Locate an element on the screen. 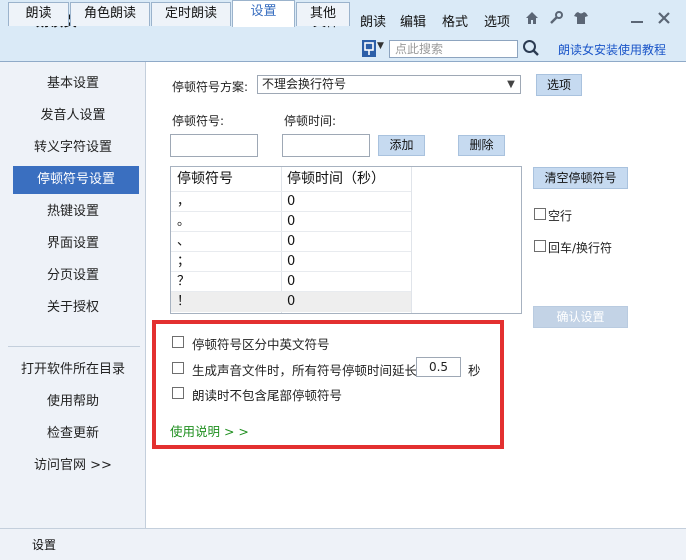  usage-help-link: 使用说明 > > is located at coordinates (209, 430).